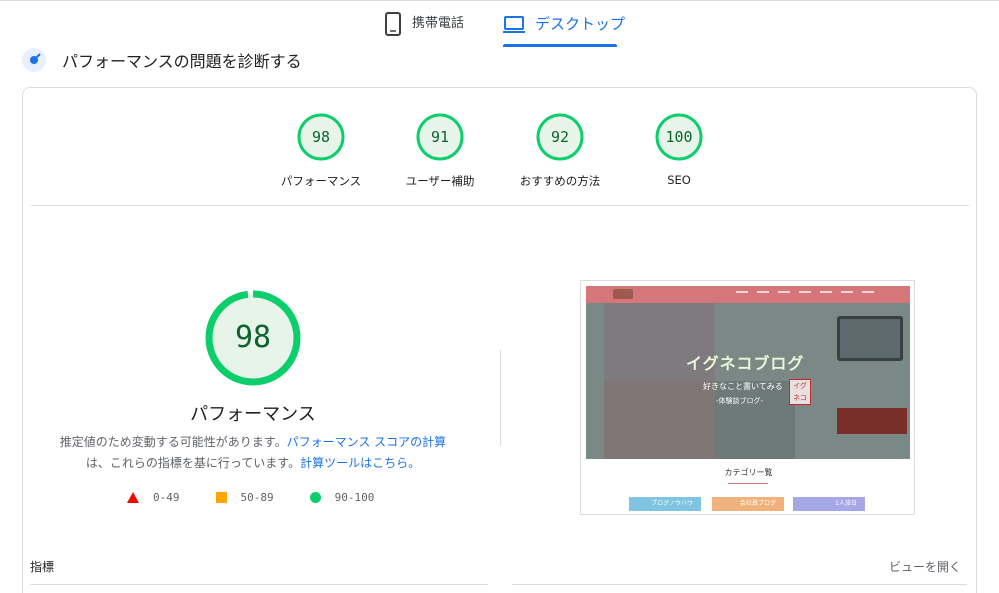 The height and width of the screenshot is (593, 999). What do you see at coordinates (560, 45) in the screenshot?
I see `active-tab-indicator` at bounding box center [560, 45].